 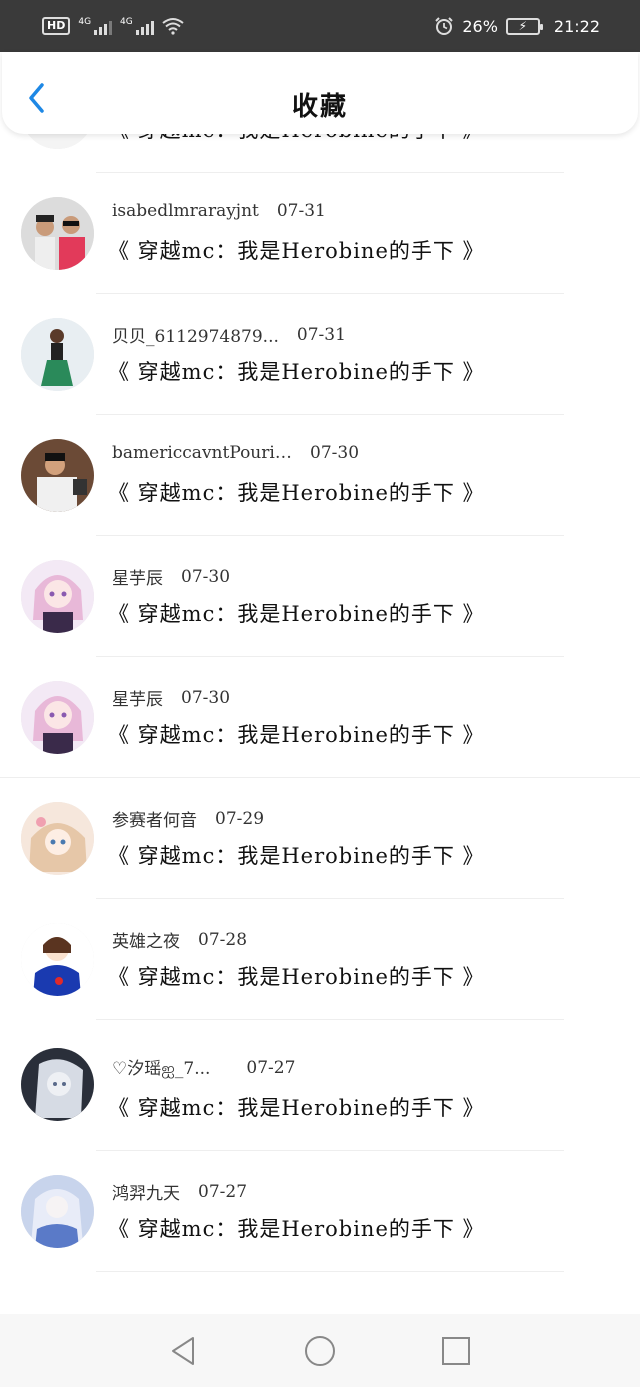 I want to click on square-recents-icon, so click(x=456, y=1351).